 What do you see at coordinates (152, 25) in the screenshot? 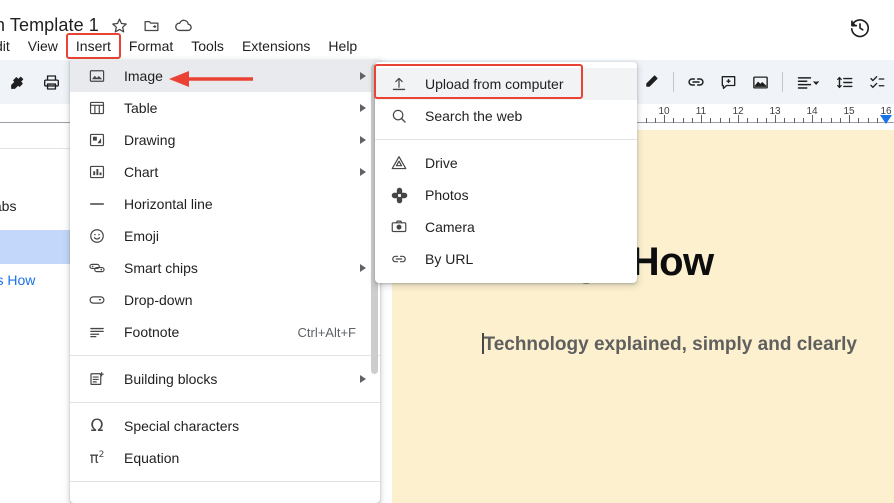
I see `move-to-folder-icon` at bounding box center [152, 25].